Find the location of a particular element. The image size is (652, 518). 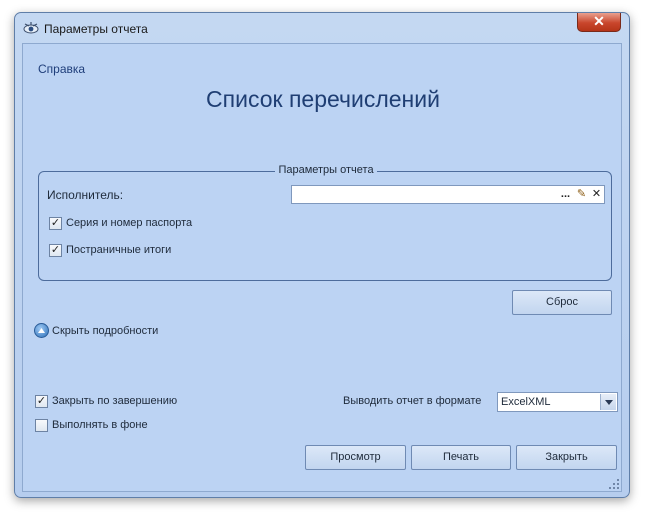

reset-button: Сброс is located at coordinates (562, 302).